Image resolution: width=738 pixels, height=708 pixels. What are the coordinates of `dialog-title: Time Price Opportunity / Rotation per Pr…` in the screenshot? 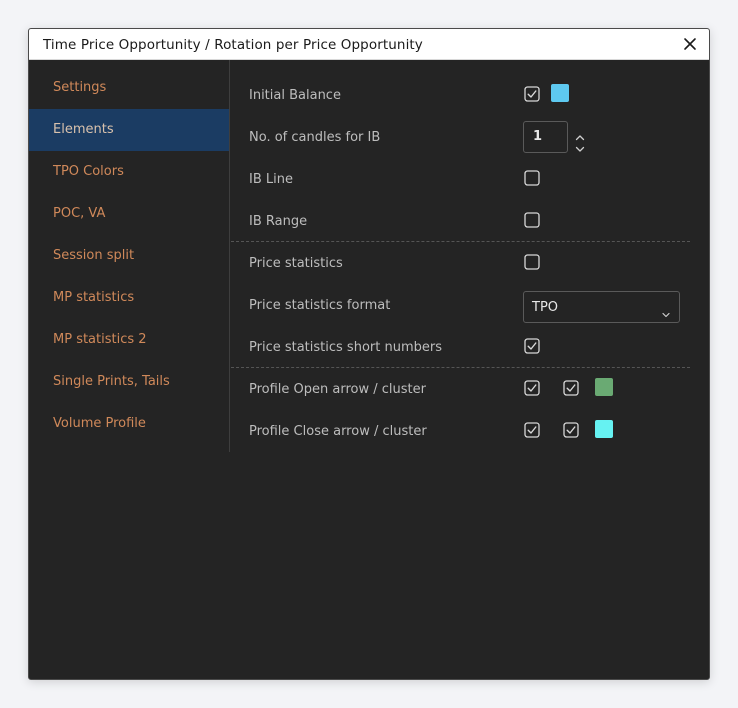 It's located at (233, 45).